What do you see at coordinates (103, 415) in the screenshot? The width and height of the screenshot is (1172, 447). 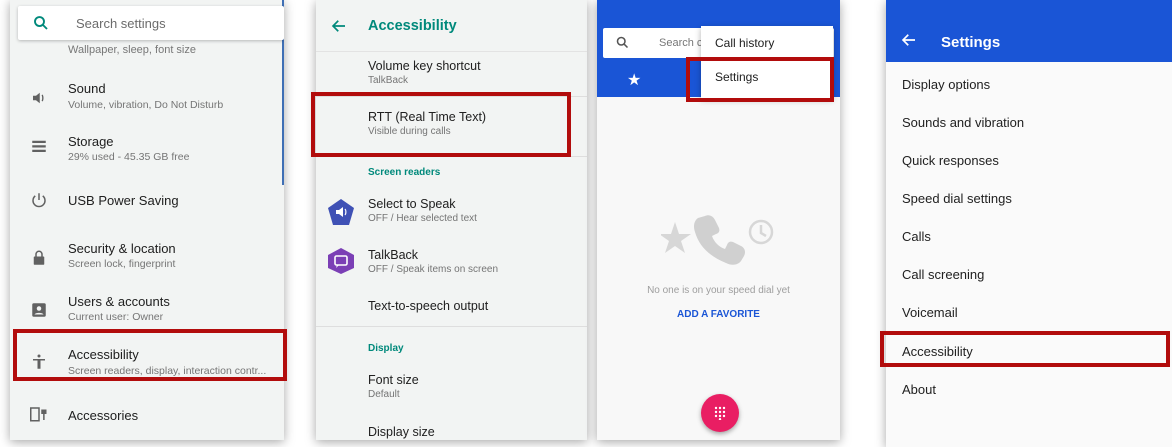 I see `item-title: Accessories` at bounding box center [103, 415].